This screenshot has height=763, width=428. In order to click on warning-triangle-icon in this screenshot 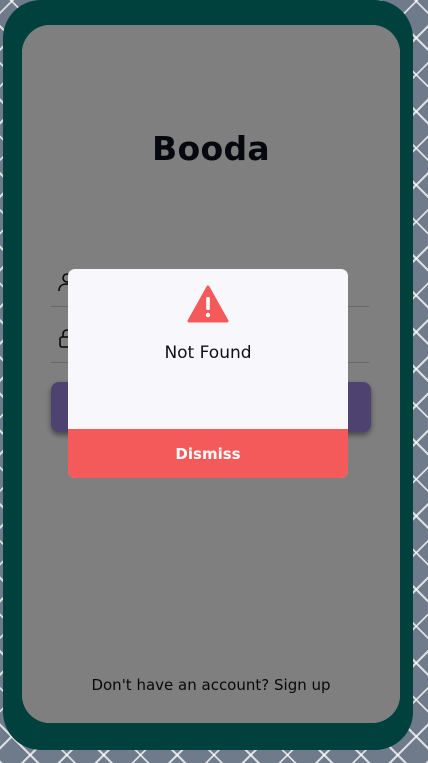, I will do `click(208, 304)`.